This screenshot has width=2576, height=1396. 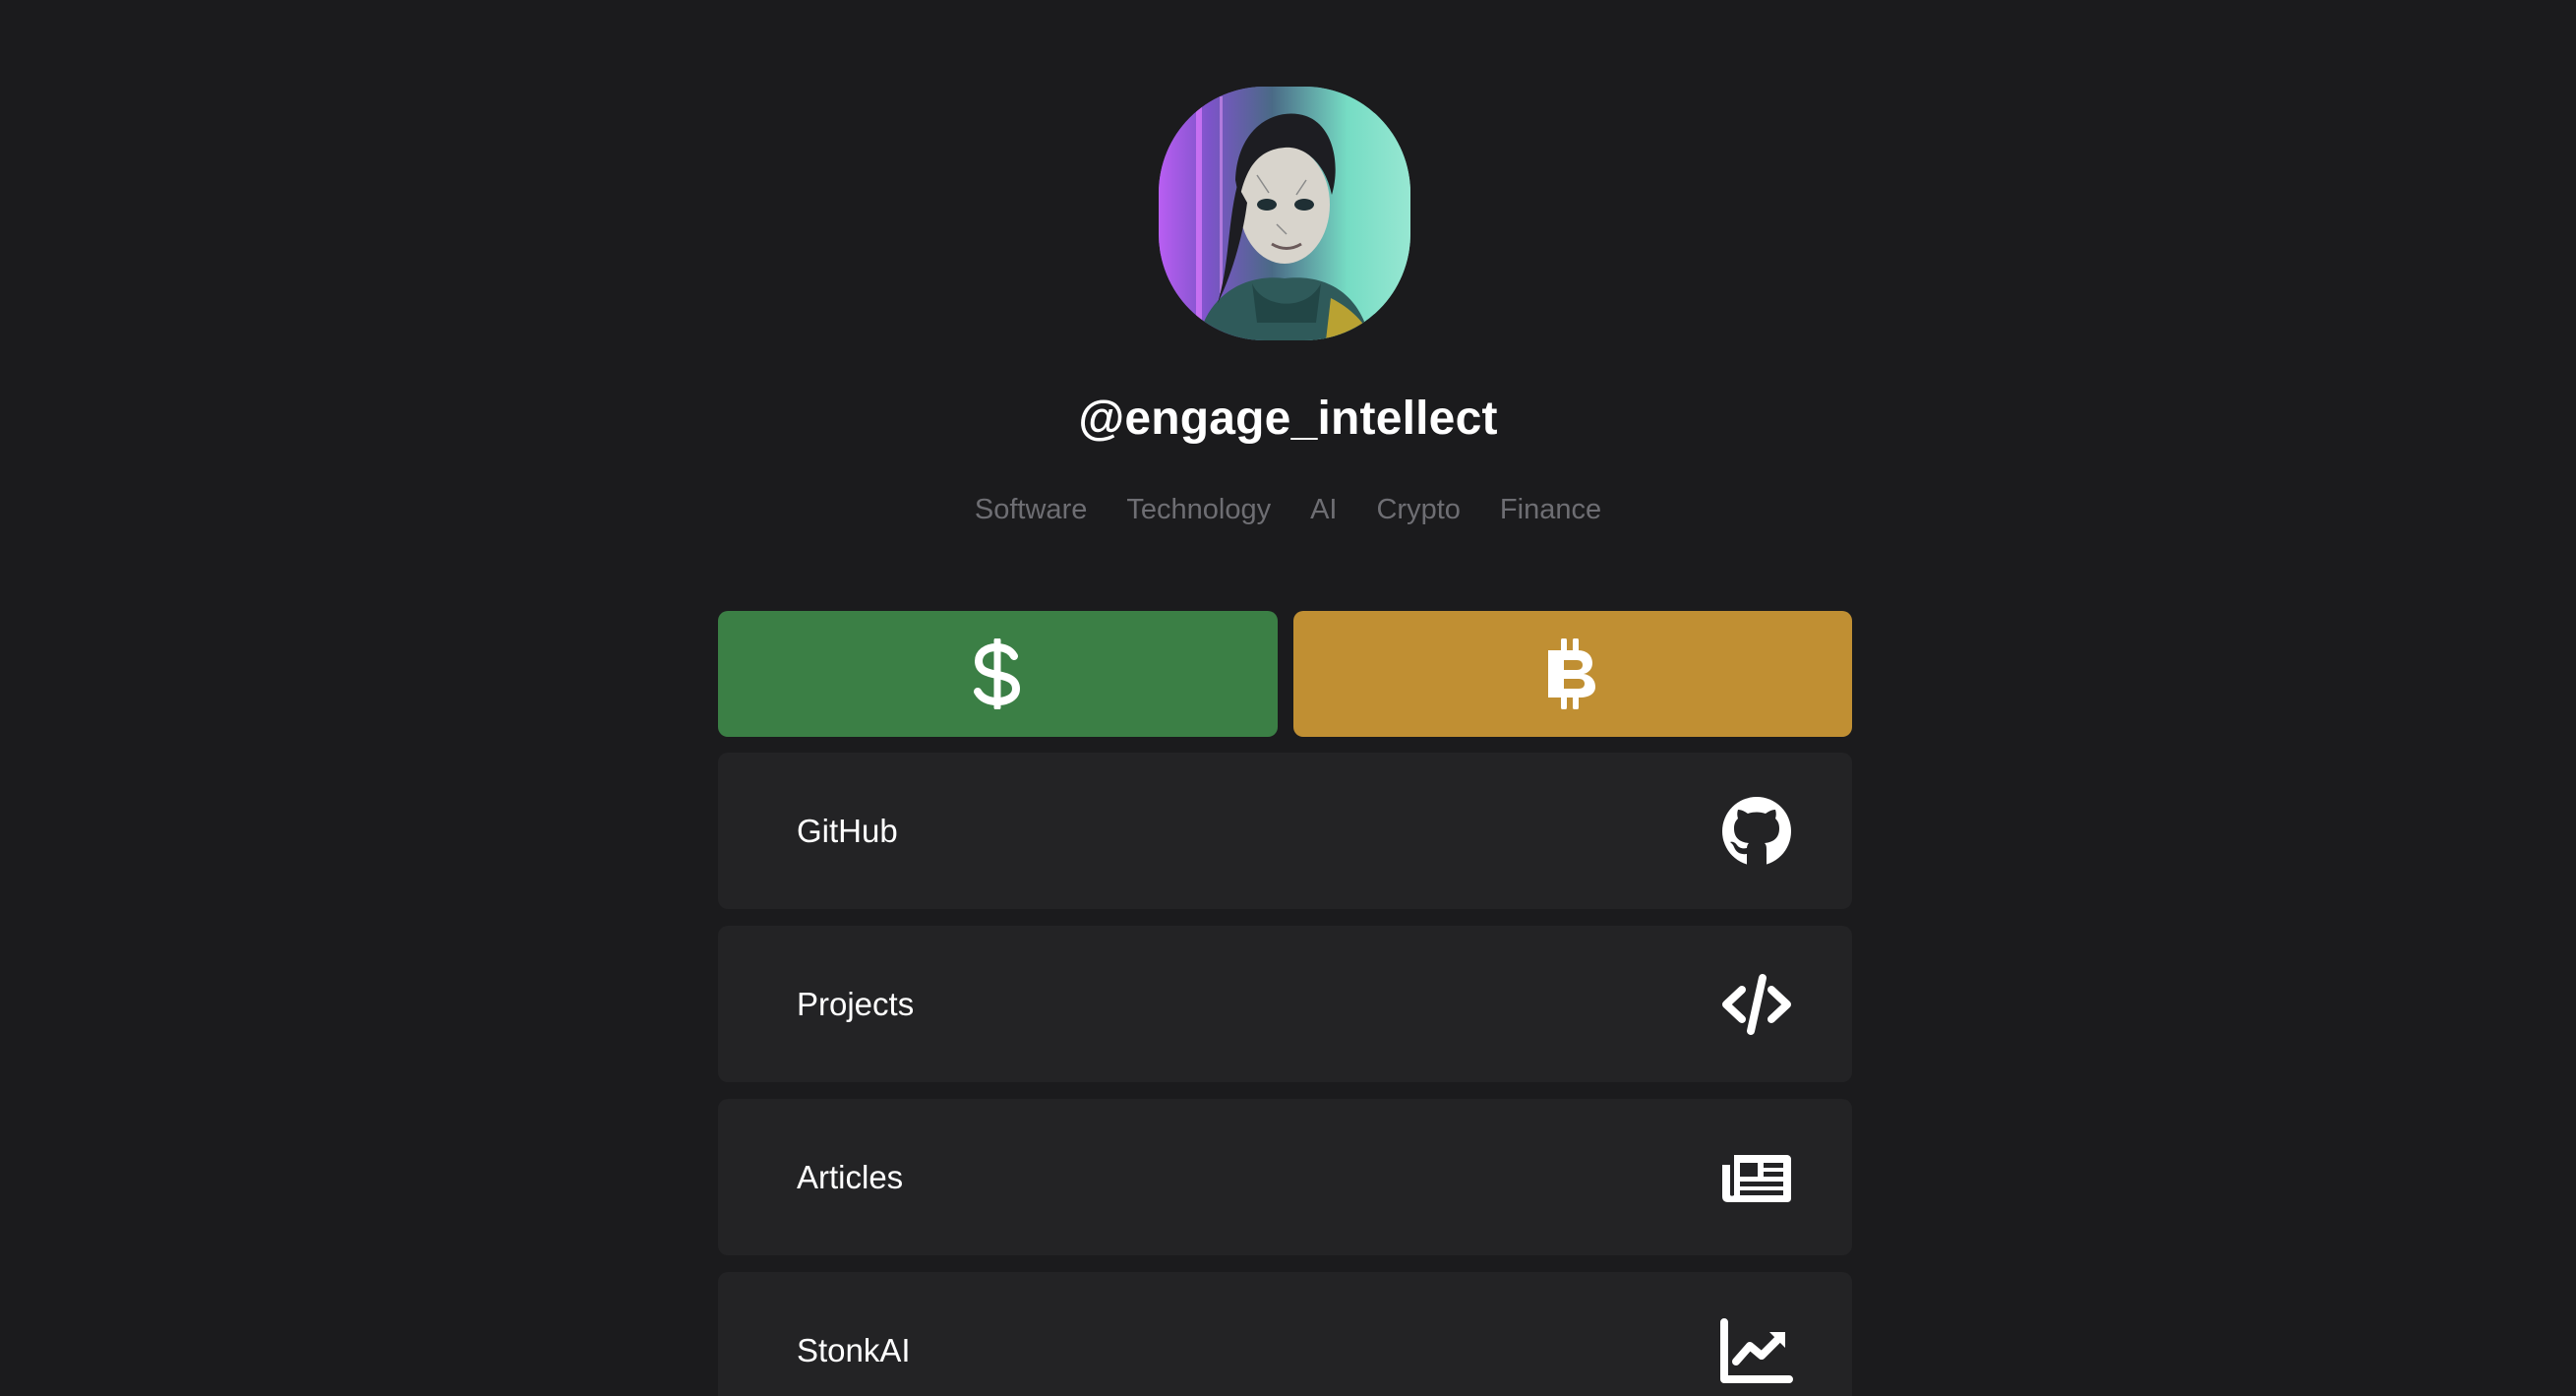 I want to click on tag-crypto: Crypto, so click(x=1419, y=509).